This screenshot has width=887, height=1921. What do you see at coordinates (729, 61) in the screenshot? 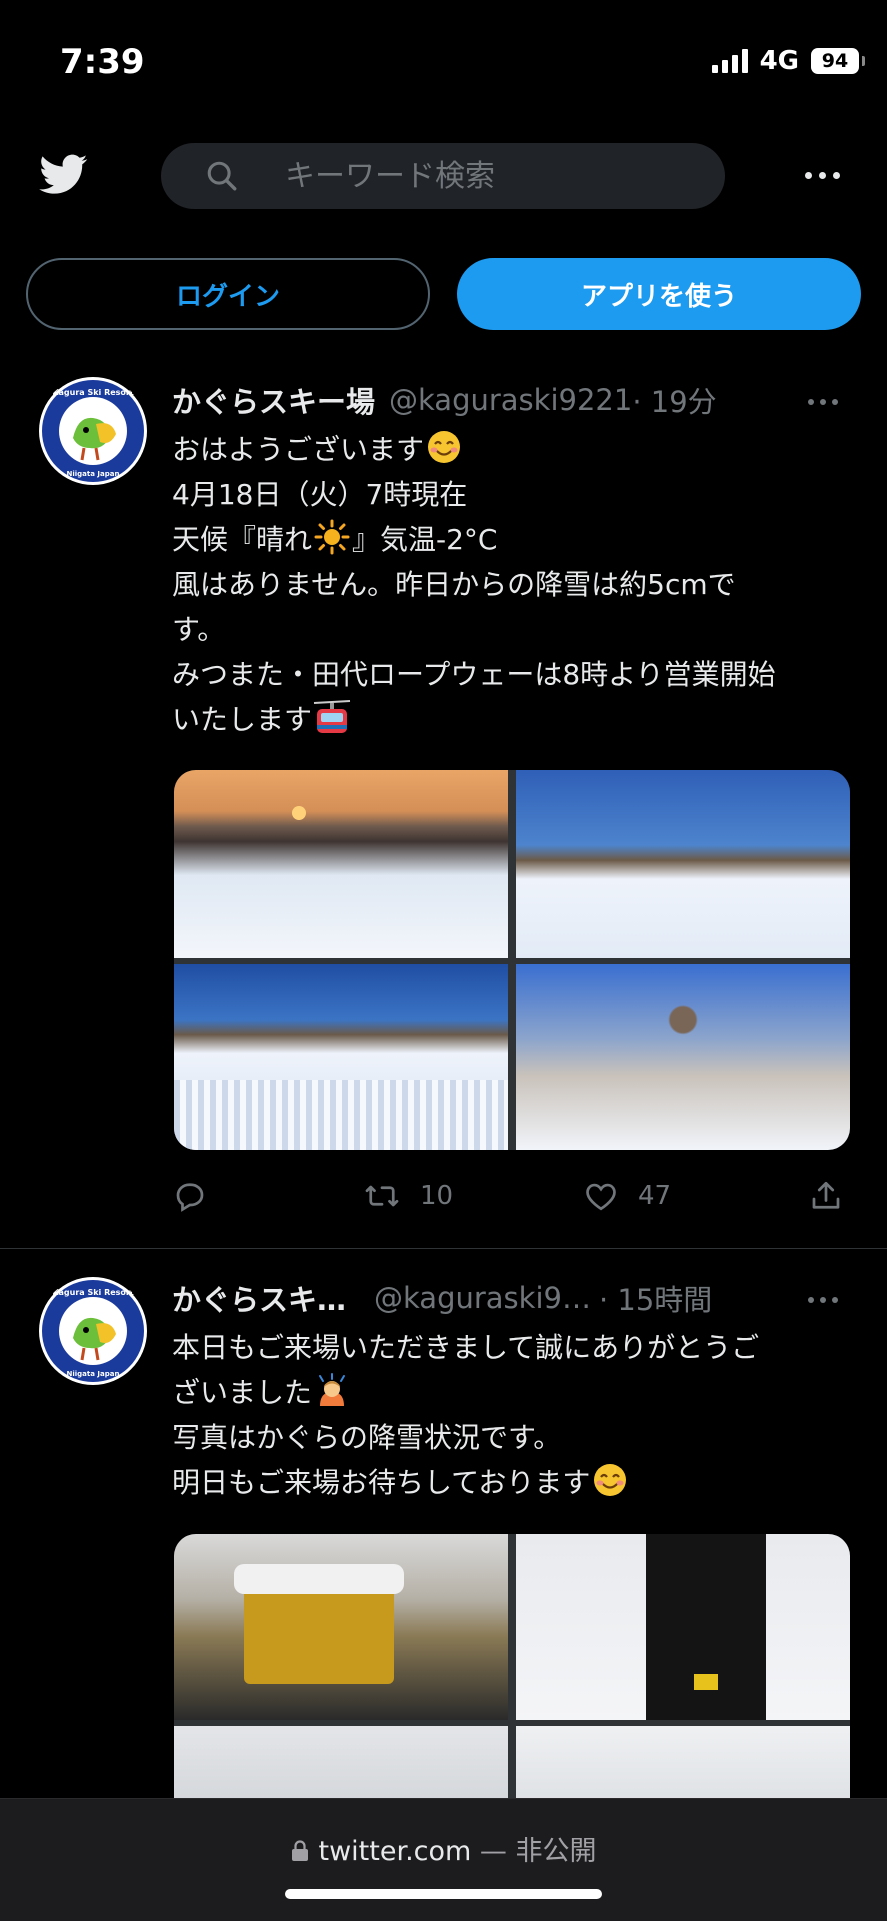
I see `signal-icon` at bounding box center [729, 61].